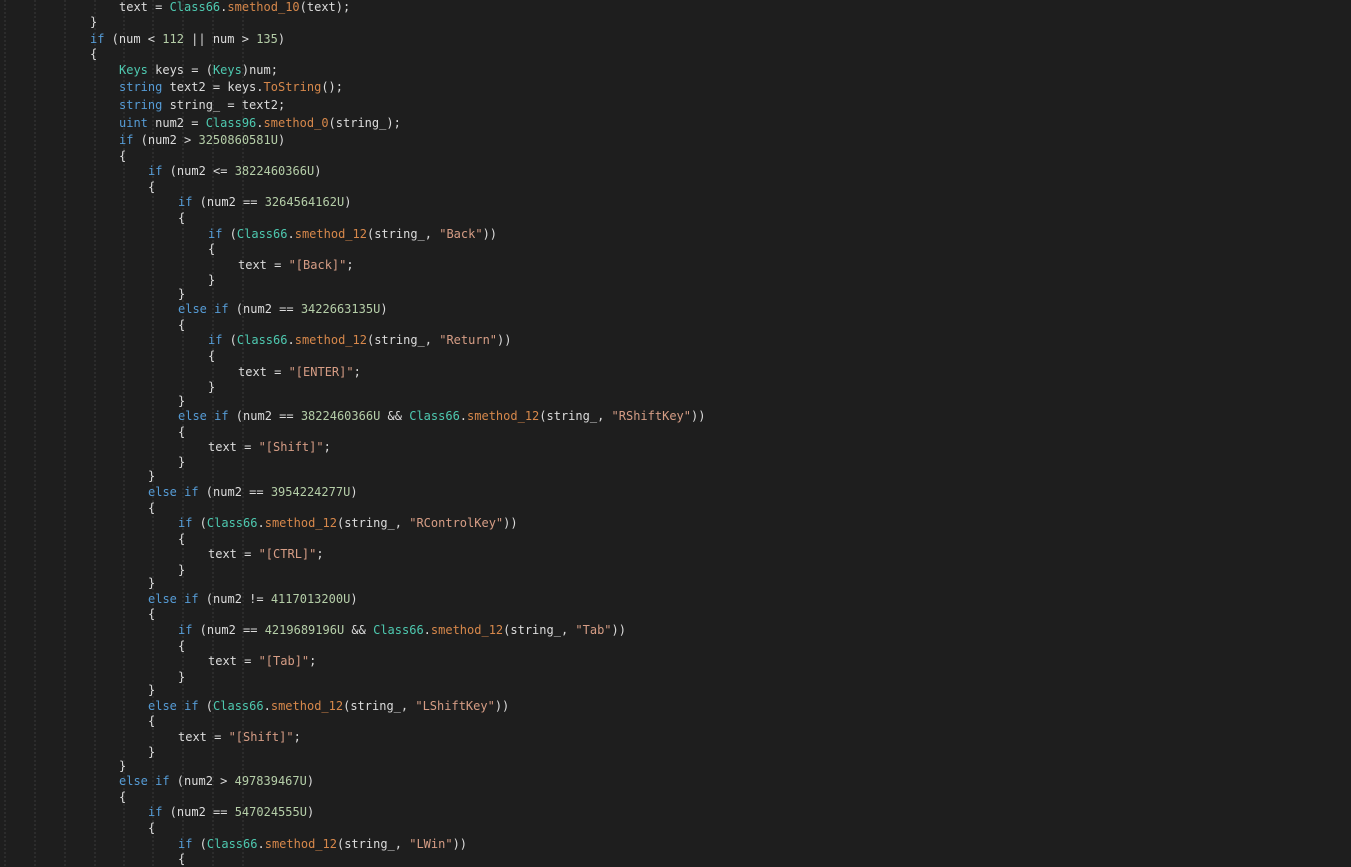 This screenshot has height=867, width=1351. I want to click on code-token: "RControlKey", so click(456, 523).